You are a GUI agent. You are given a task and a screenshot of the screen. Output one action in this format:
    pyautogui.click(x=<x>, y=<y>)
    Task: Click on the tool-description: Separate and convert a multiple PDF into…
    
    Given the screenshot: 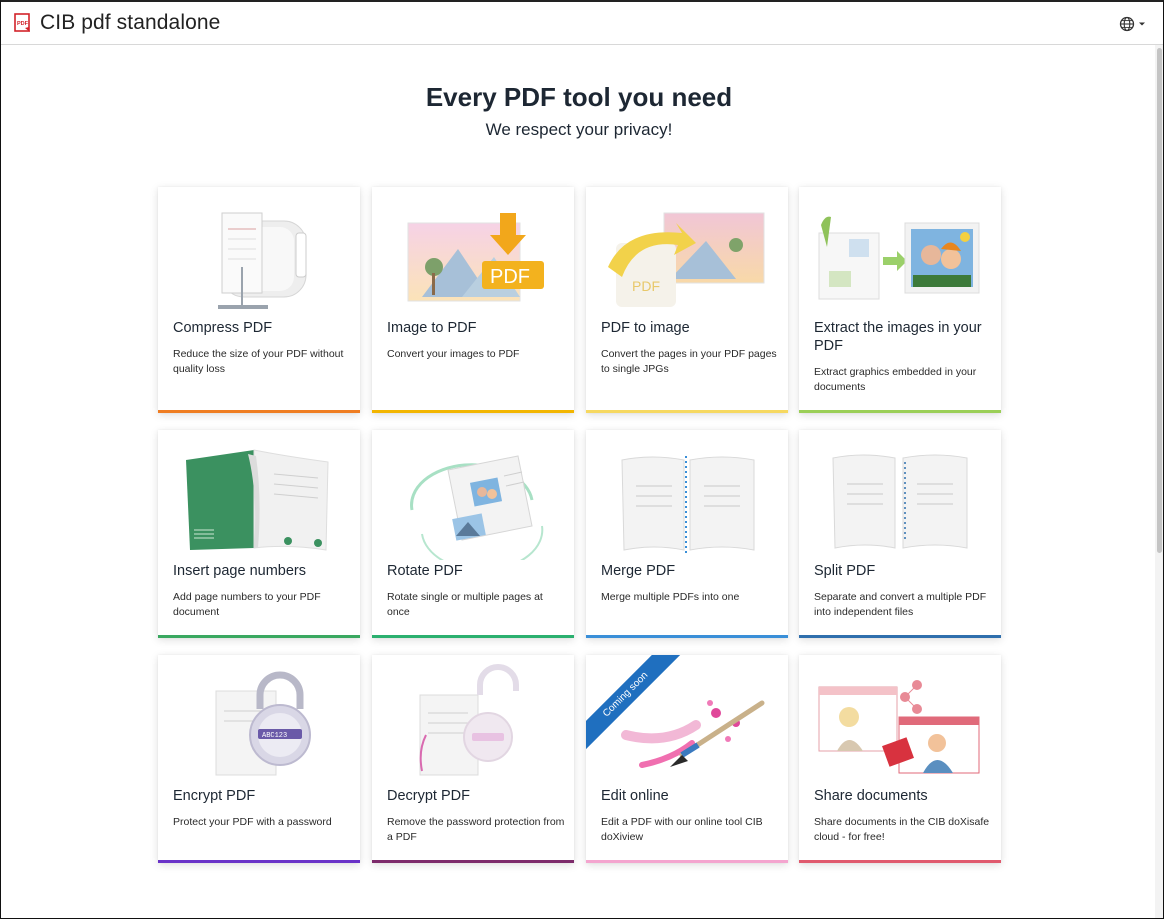 What is the action you would take?
    pyautogui.click(x=900, y=604)
    